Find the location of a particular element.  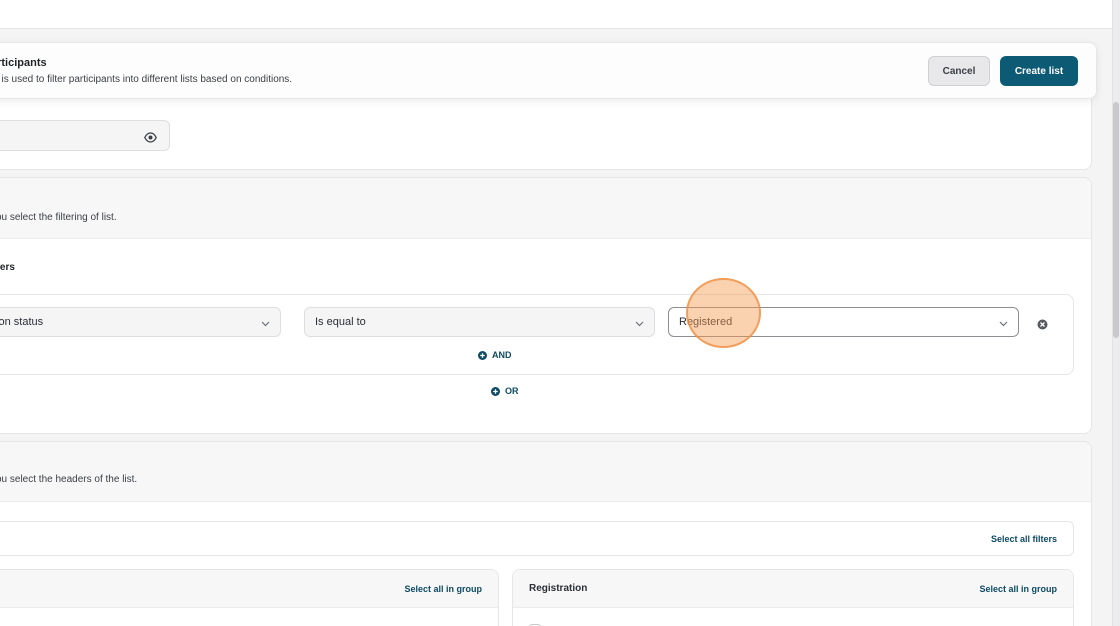

filter-field-value: tion status is located at coordinates (22, 322).